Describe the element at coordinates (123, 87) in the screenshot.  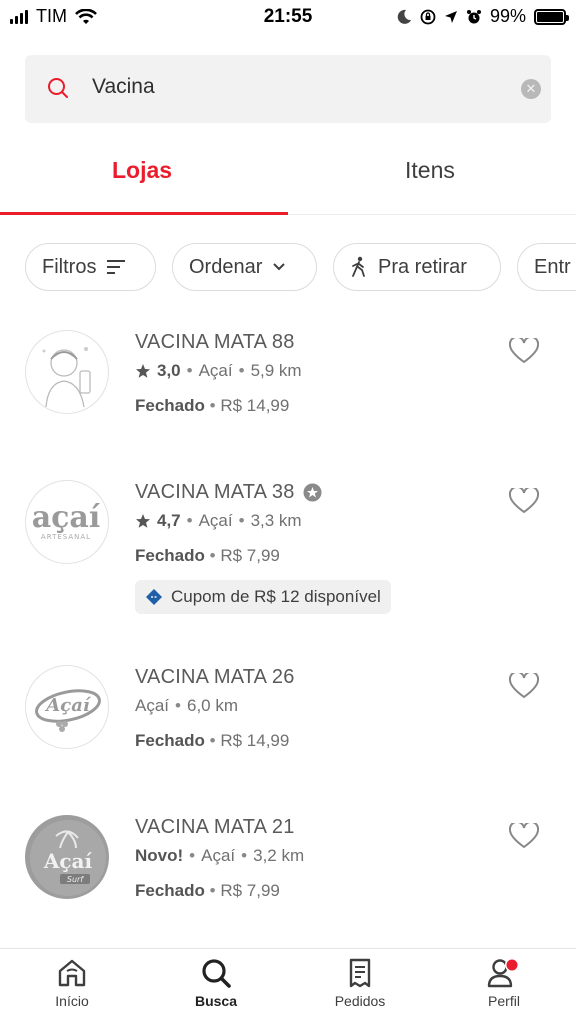
I see `search-input: Vacina` at that location.